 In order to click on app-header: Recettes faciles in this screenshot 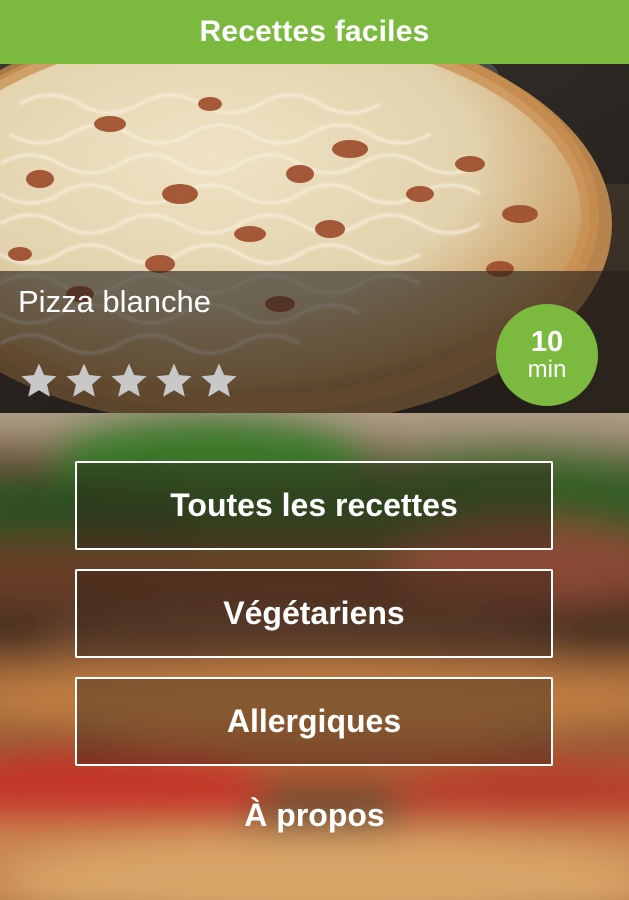, I will do `click(314, 32)`.